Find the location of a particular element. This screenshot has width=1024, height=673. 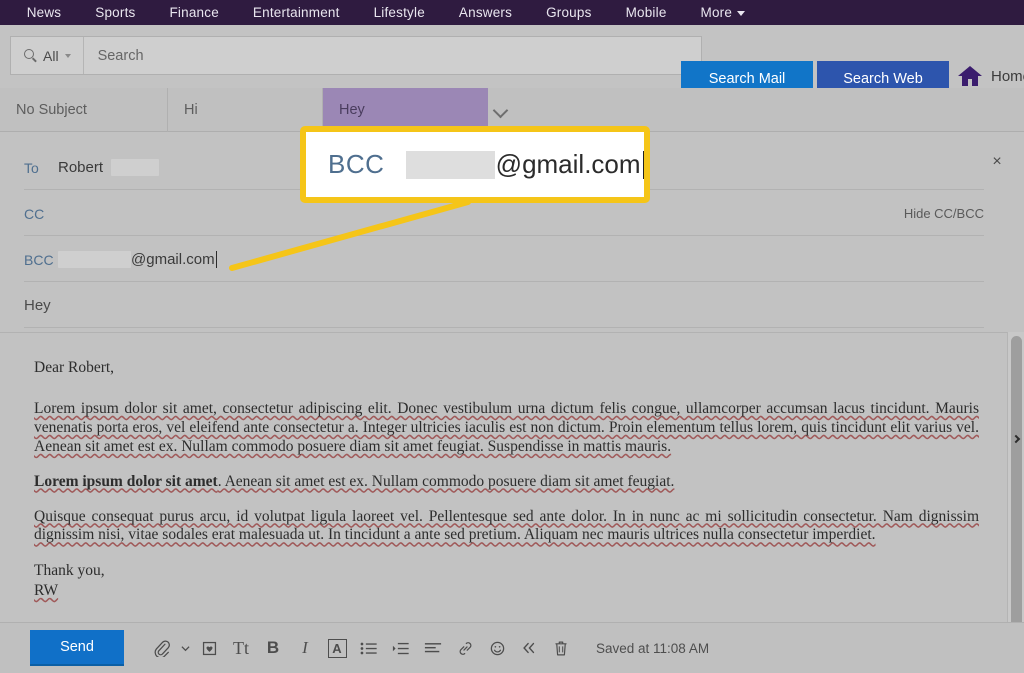

nav-lifestyle: Lifestyle is located at coordinates (399, 12).